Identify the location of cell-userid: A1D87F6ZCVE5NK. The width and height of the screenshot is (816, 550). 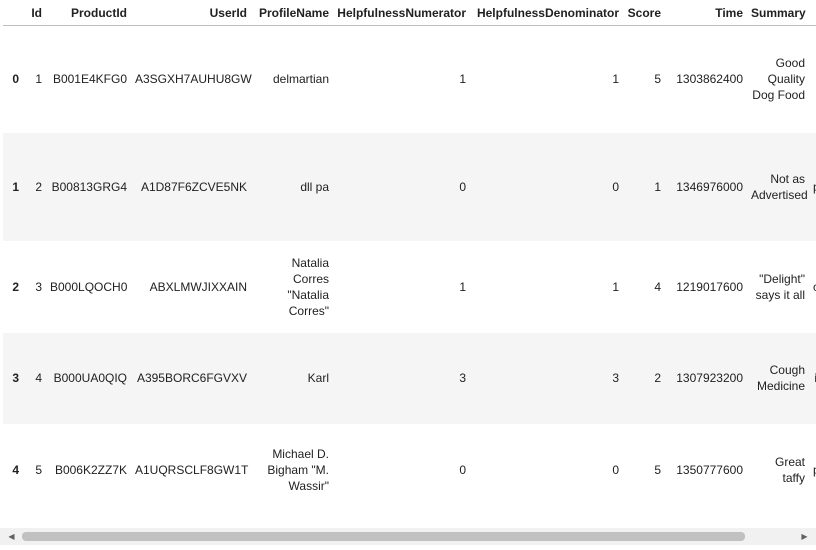
(193, 186).